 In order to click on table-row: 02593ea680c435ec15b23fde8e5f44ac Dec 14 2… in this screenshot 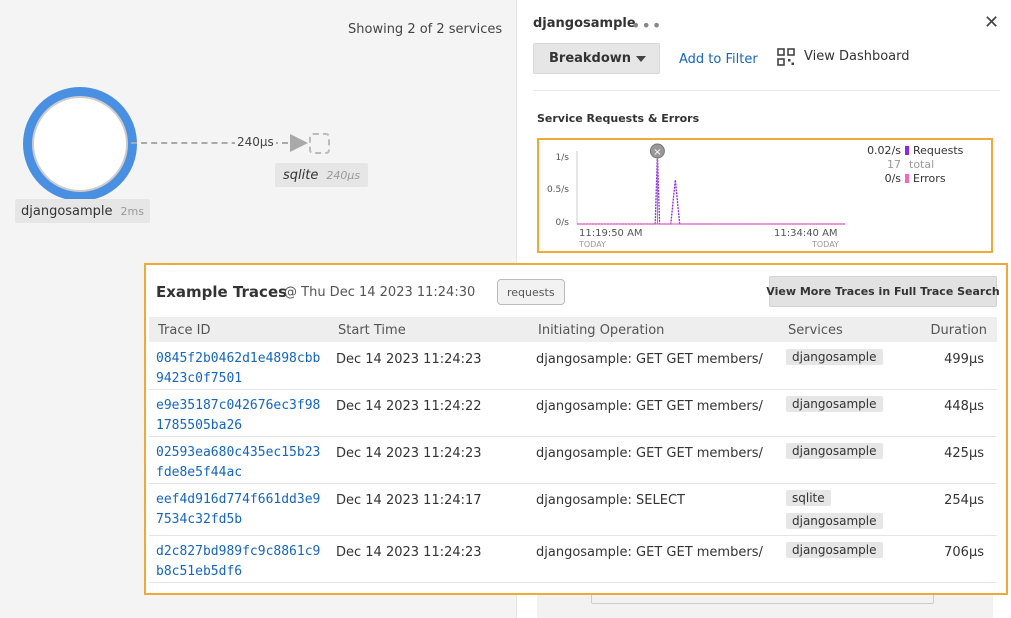, I will do `click(573, 460)`.